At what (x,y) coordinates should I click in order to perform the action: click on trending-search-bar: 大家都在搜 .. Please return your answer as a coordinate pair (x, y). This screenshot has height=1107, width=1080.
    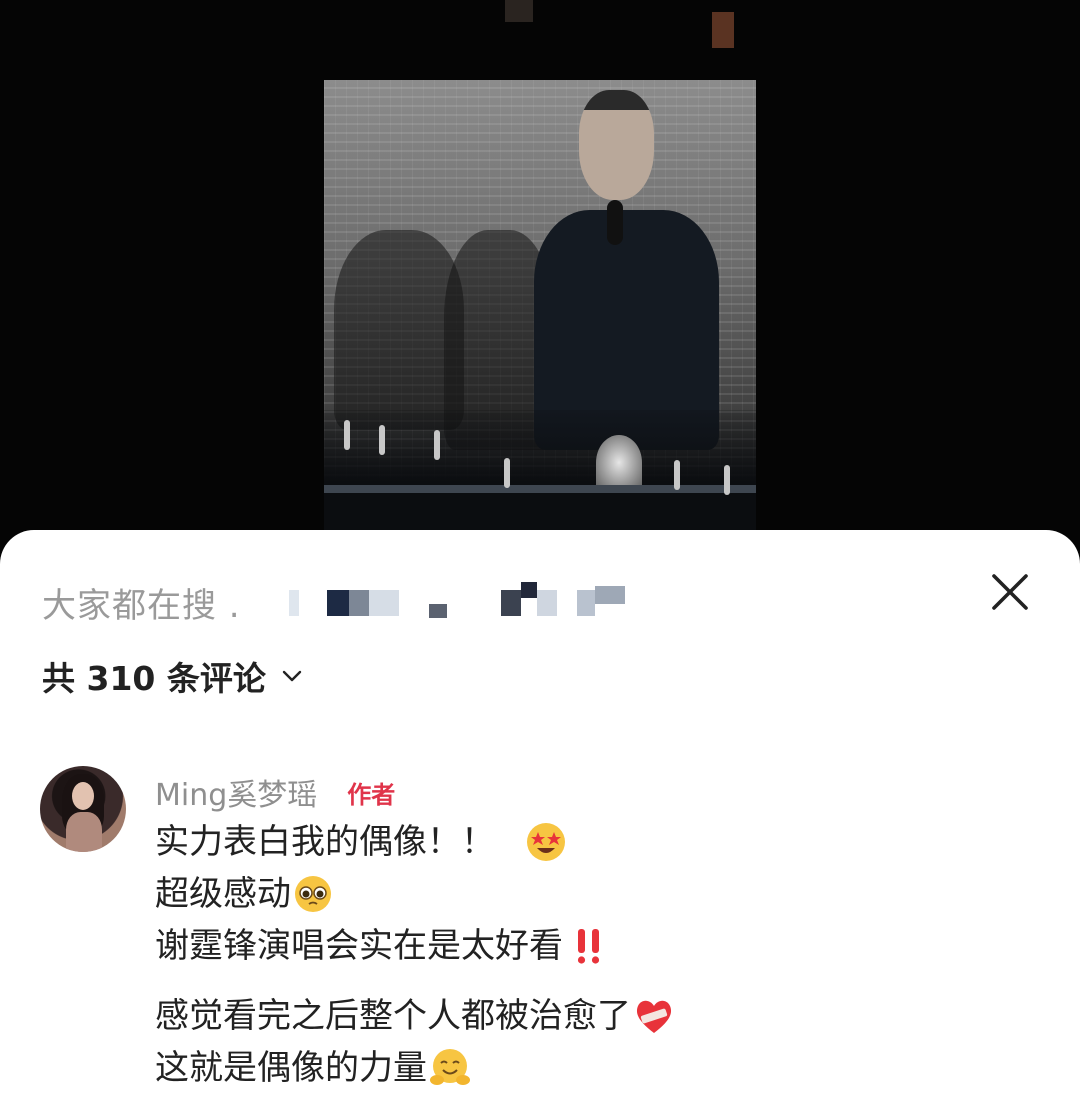
    Looking at the image, I should click on (345, 602).